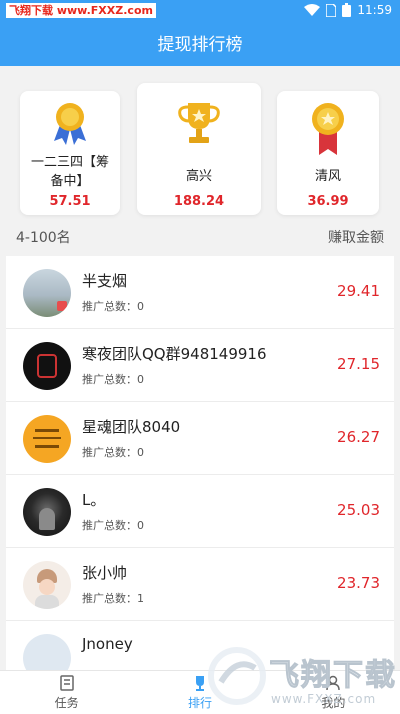 The image size is (400, 714). Describe the element at coordinates (105, 573) in the screenshot. I see `user-name: 张小帅` at that location.